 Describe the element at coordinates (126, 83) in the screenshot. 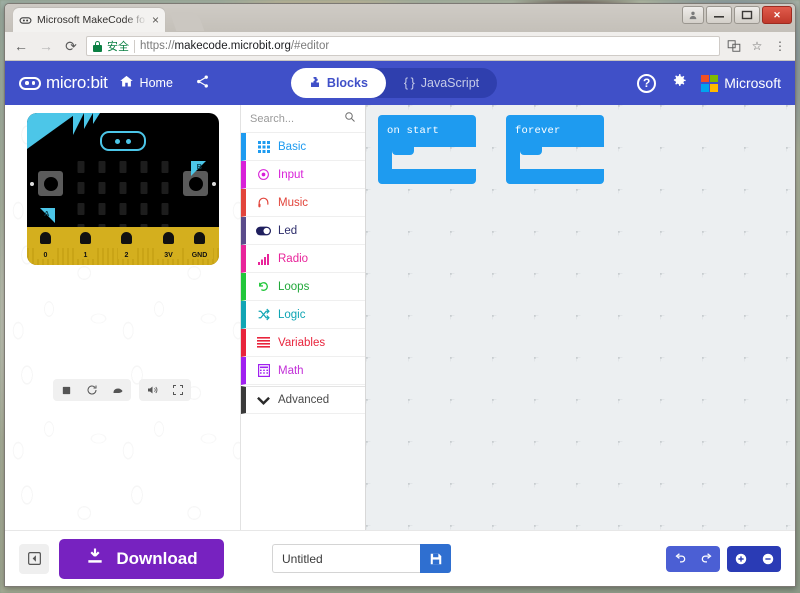

I see `home-icon` at that location.